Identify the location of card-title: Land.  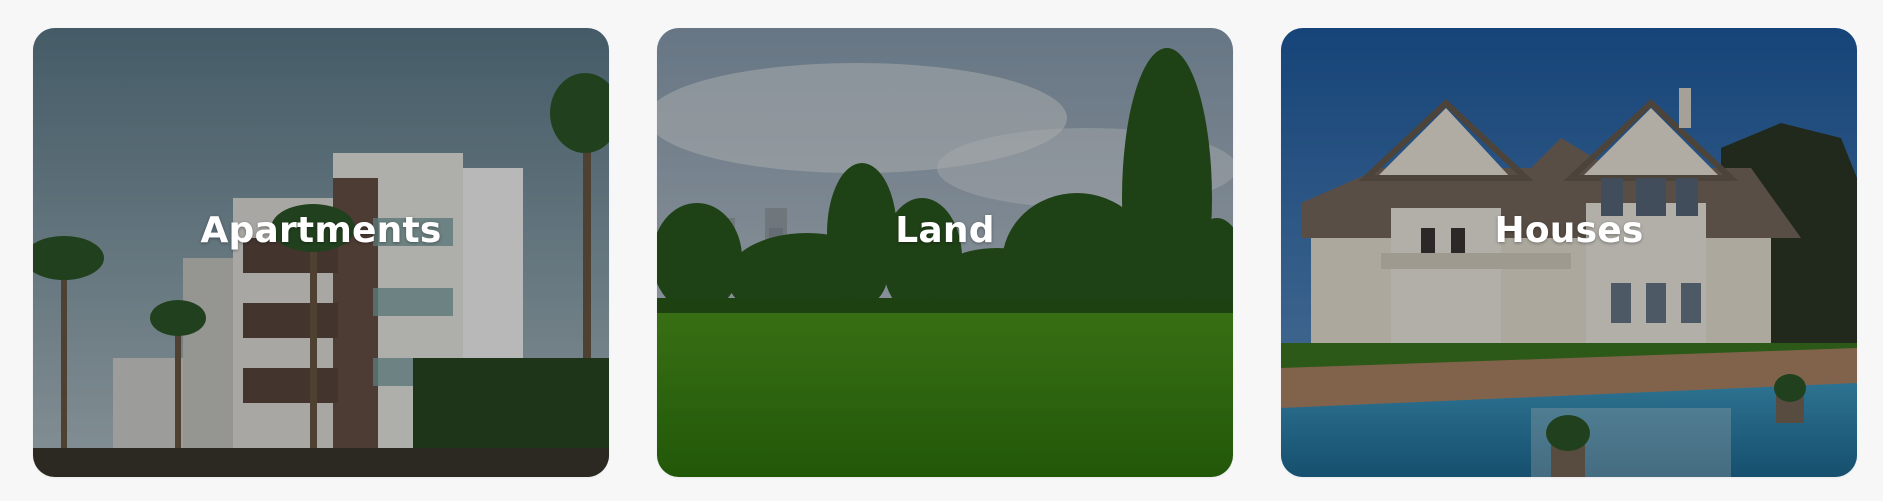
(945, 230).